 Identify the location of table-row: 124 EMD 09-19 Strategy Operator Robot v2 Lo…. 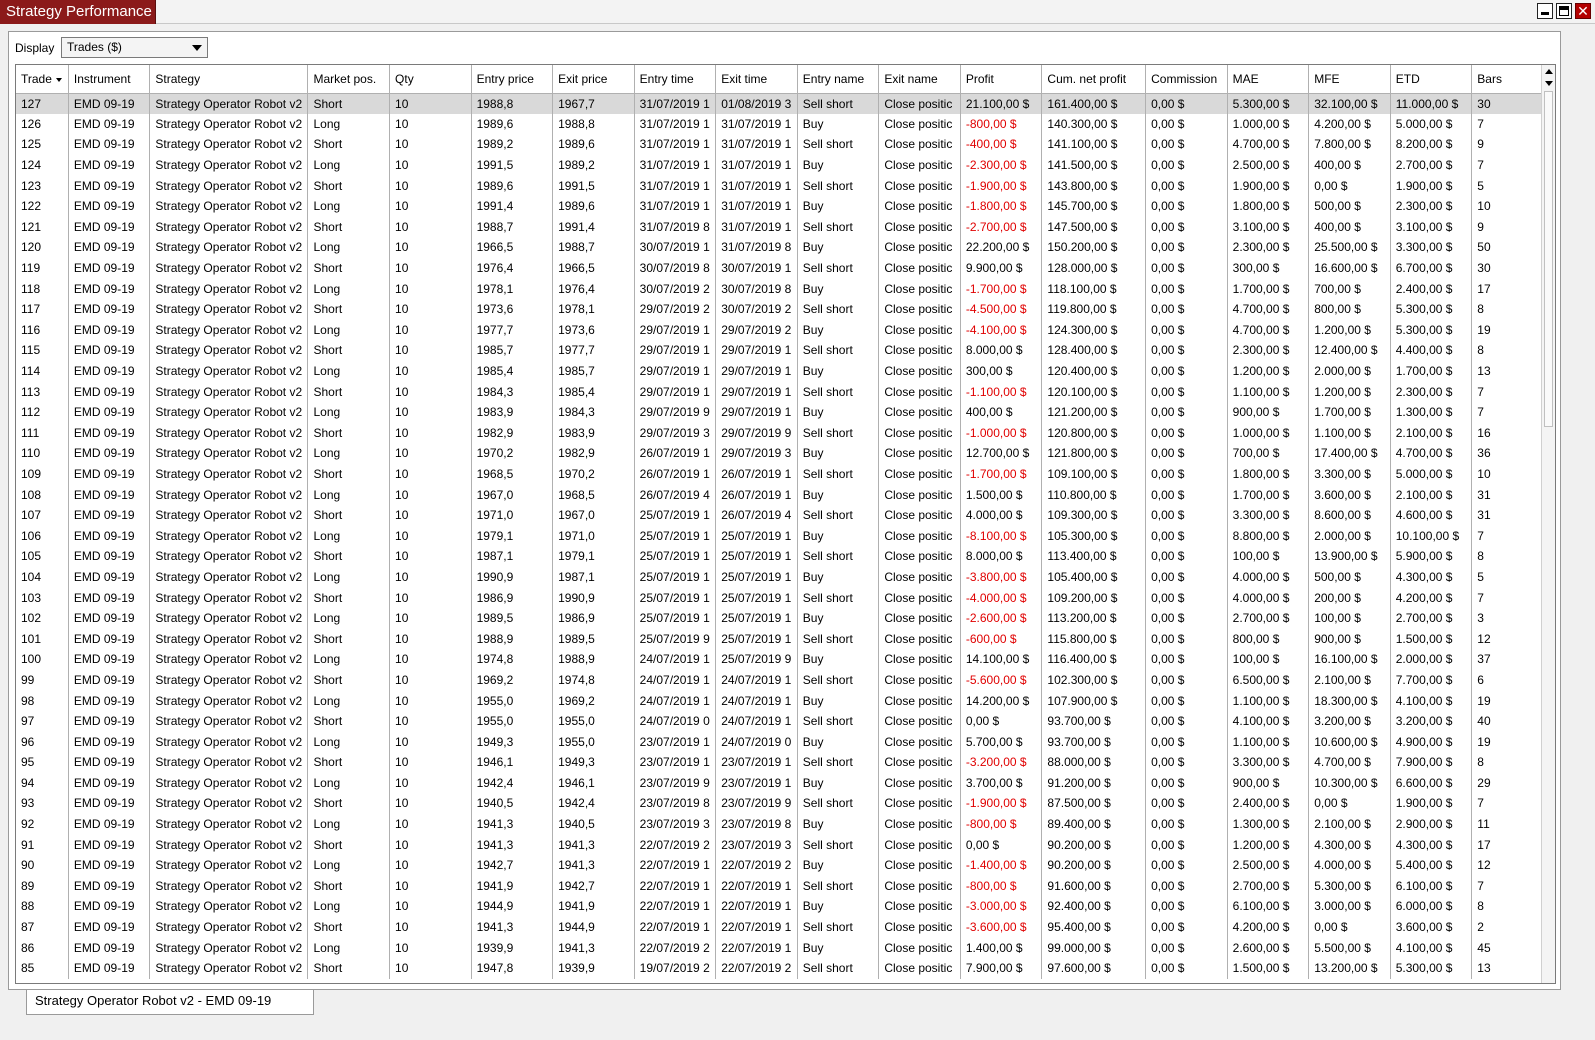
(779, 165).